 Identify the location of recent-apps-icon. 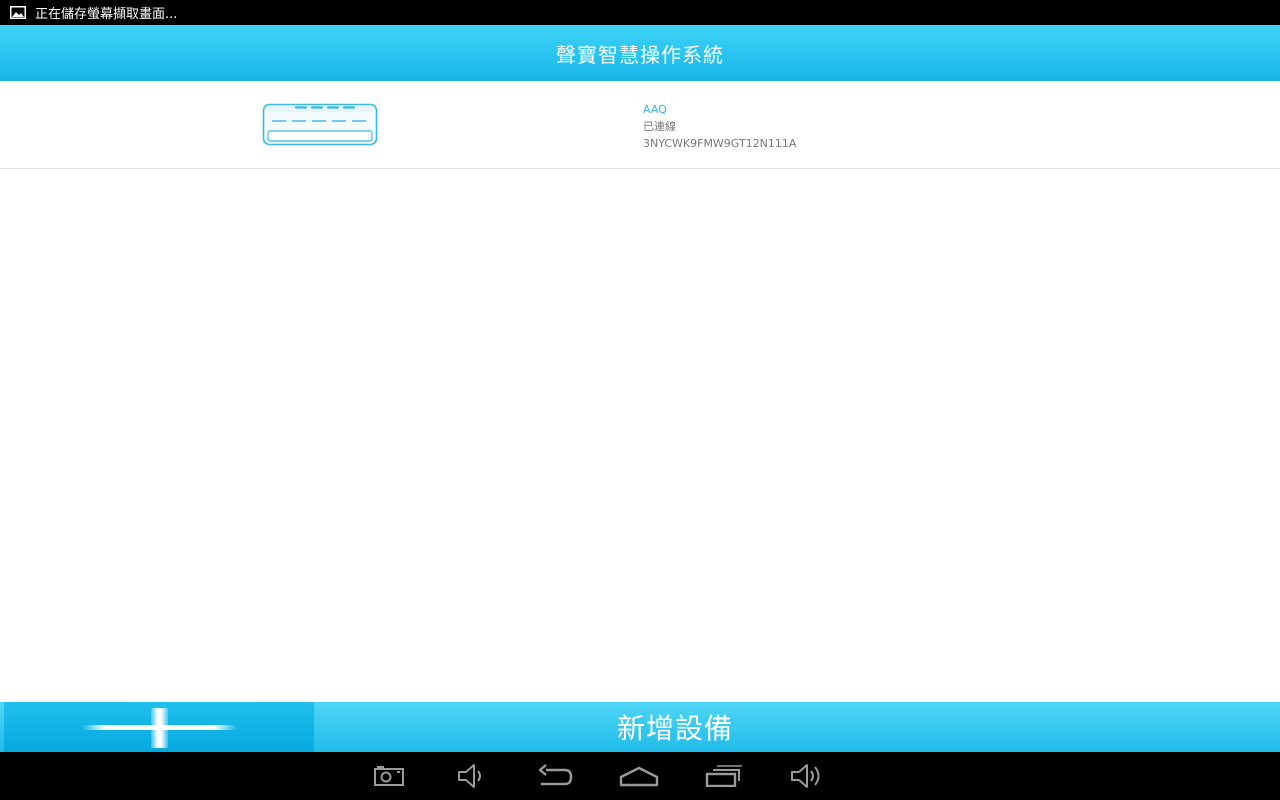
(724, 776).